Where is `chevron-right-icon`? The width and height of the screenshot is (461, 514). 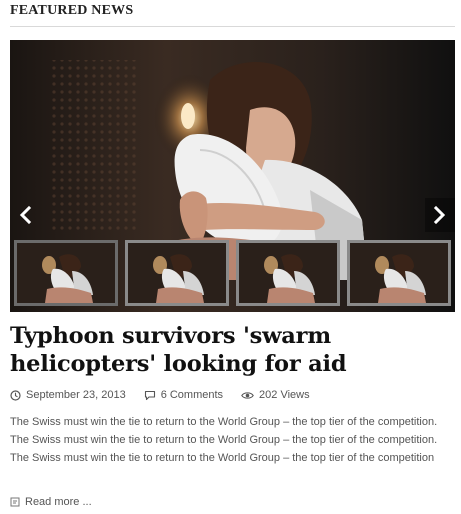 chevron-right-icon is located at coordinates (439, 215).